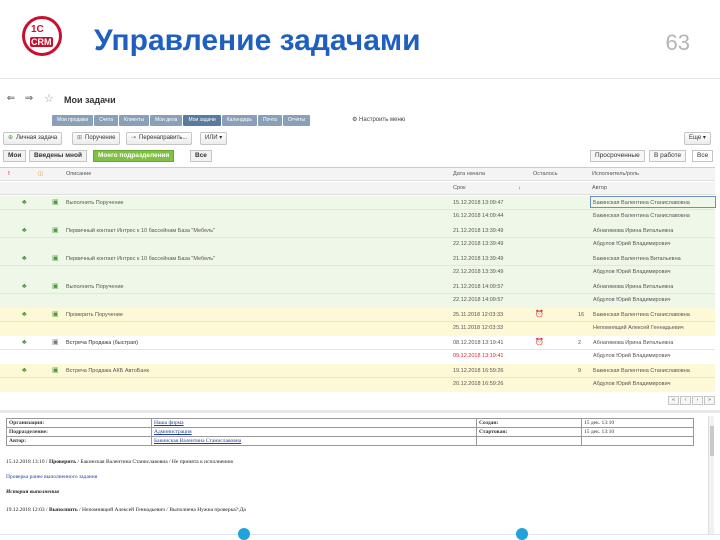 The image size is (720, 540). What do you see at coordinates (615, 174) in the screenshot?
I see `col-executor: Исполнитель/роль` at bounding box center [615, 174].